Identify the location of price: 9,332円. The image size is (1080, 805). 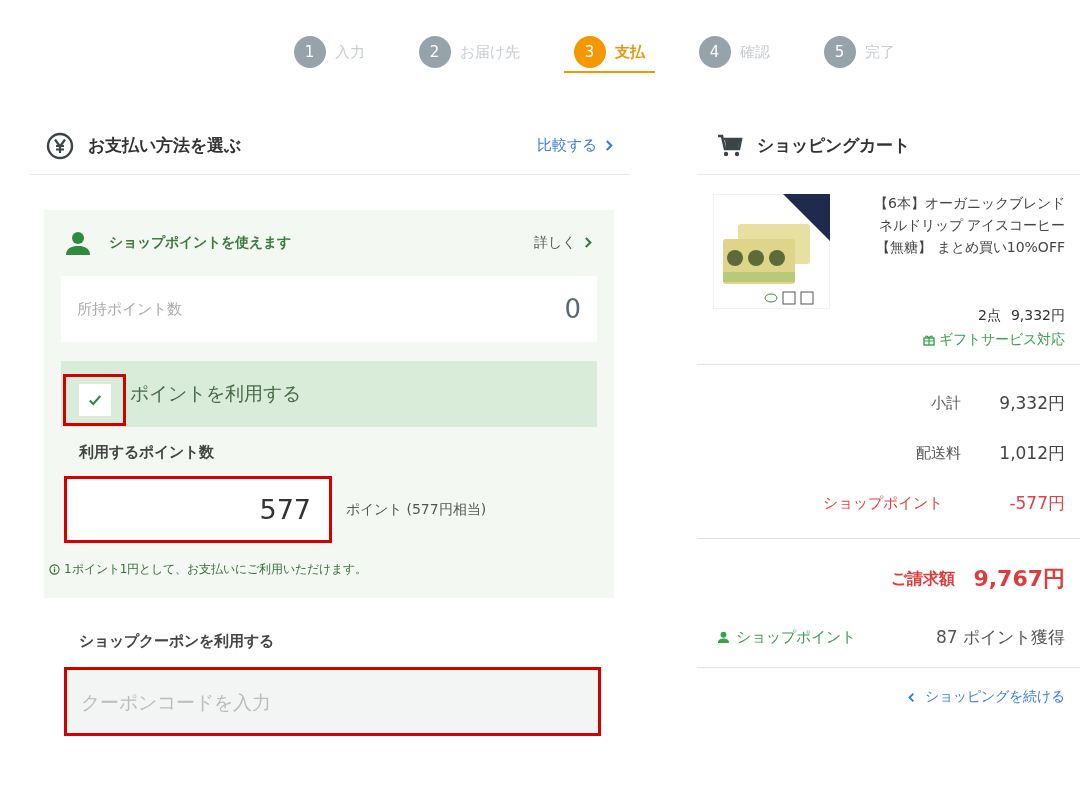
(1037, 316).